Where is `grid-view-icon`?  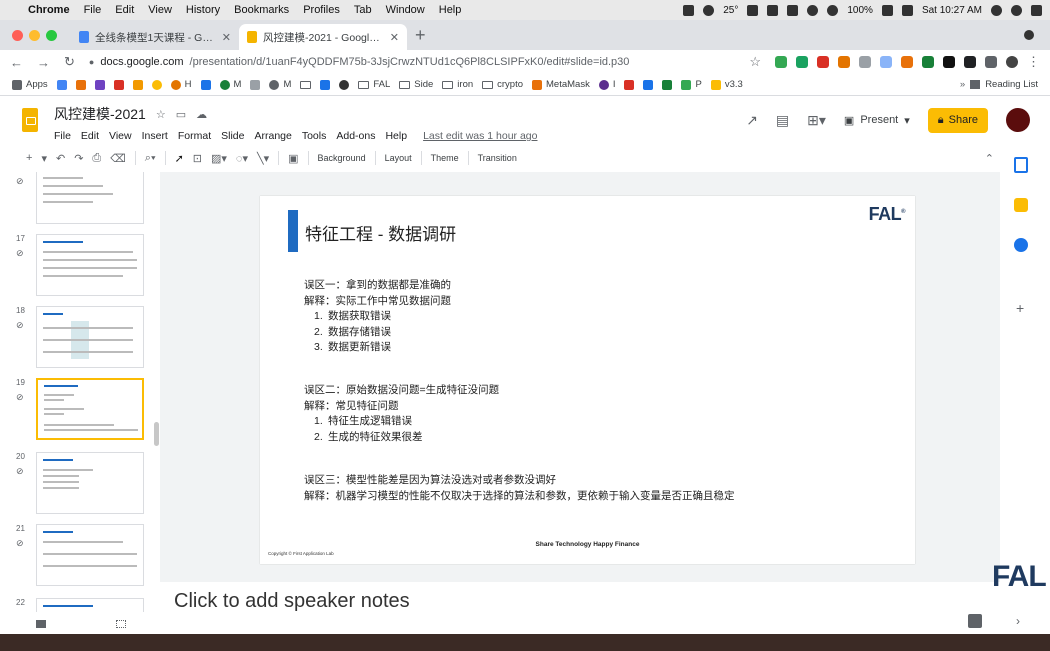 grid-view-icon is located at coordinates (121, 624).